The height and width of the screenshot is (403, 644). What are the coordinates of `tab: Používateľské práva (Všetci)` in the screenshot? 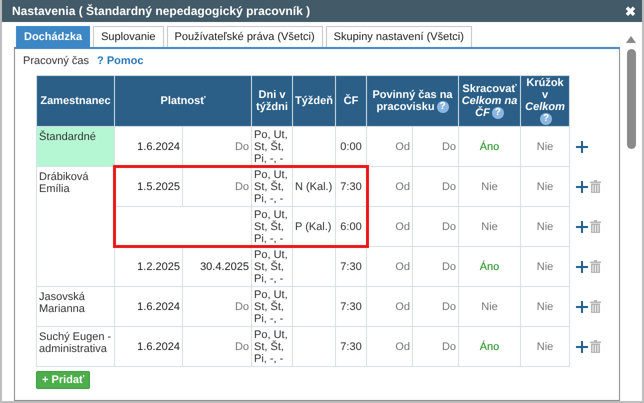 It's located at (244, 36).